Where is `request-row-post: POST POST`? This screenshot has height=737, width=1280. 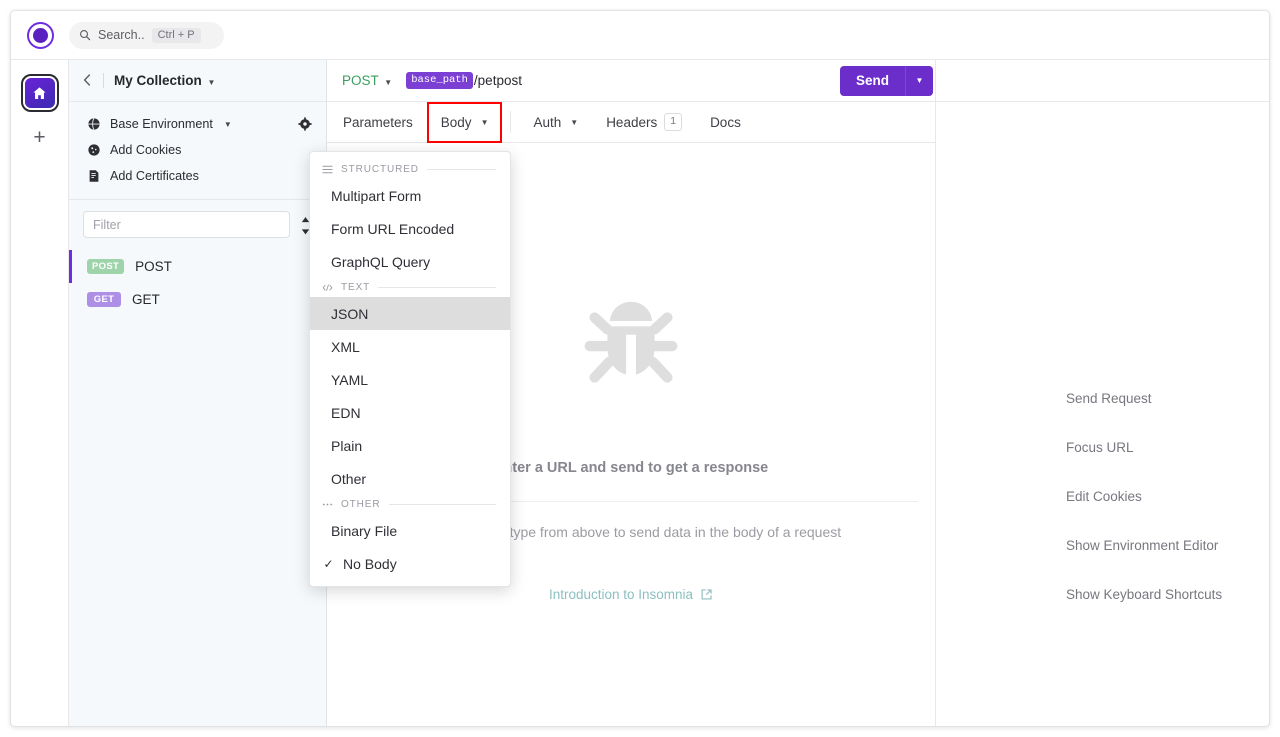 request-row-post: POST POST is located at coordinates (197, 266).